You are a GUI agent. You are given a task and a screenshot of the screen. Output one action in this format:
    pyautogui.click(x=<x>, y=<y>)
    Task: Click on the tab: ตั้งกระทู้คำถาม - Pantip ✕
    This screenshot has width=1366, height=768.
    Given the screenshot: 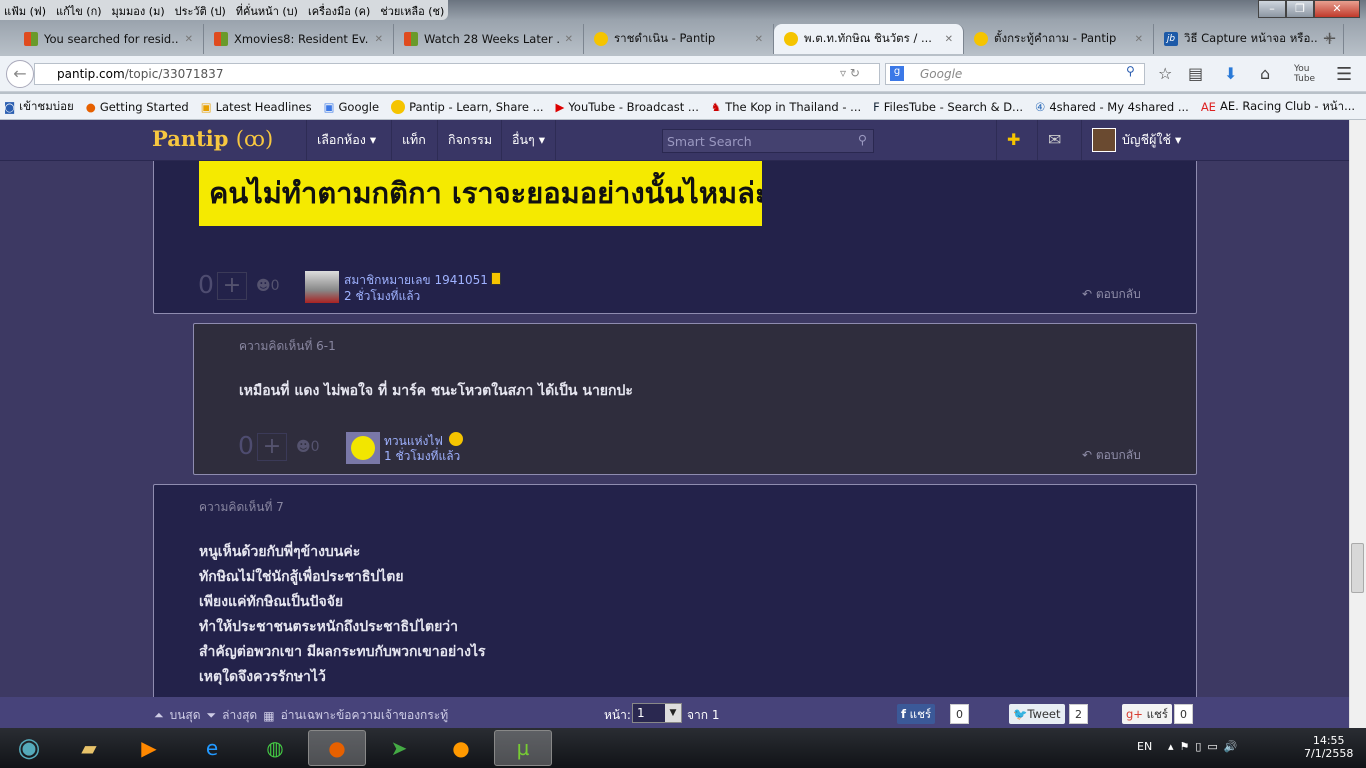 What is the action you would take?
    pyautogui.click(x=1059, y=39)
    